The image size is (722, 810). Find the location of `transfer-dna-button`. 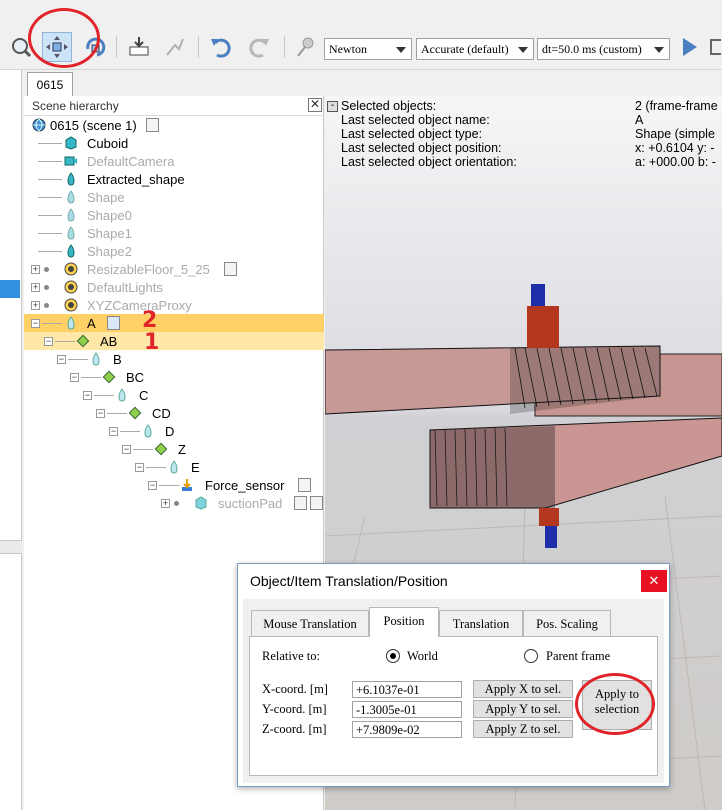

transfer-dna-button is located at coordinates (175, 47).